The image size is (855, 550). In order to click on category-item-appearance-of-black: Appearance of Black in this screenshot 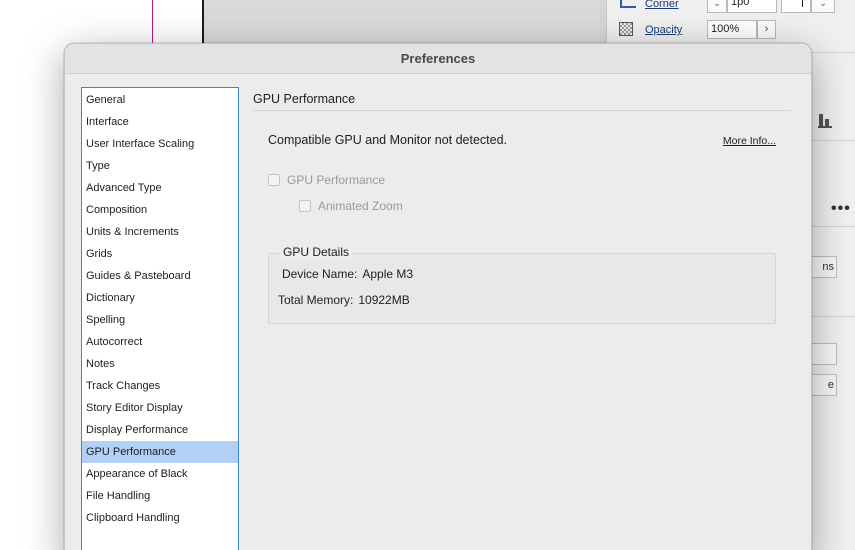, I will do `click(160, 474)`.